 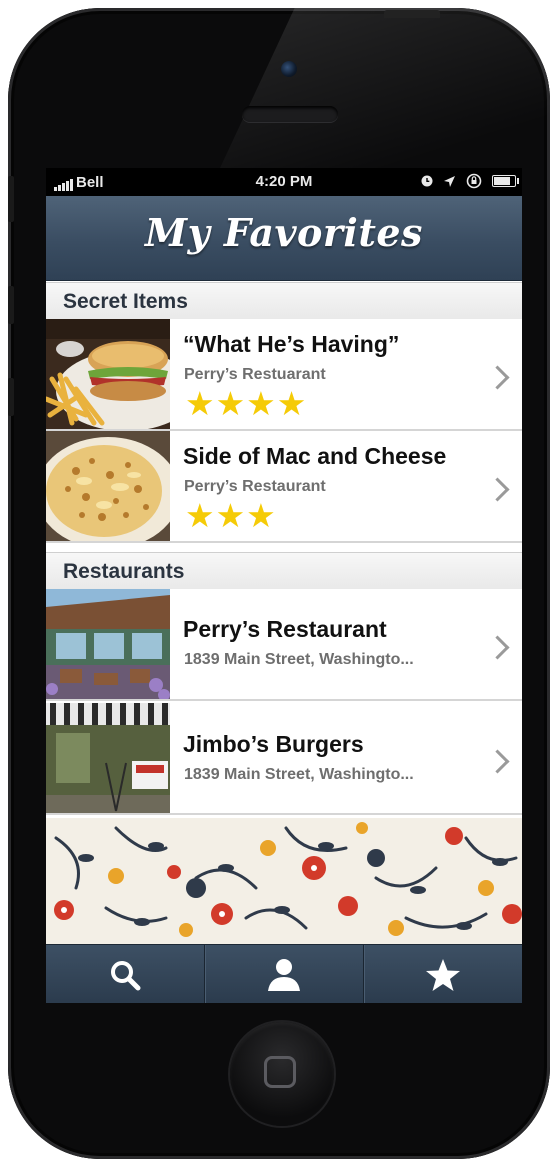 What do you see at coordinates (125, 301) in the screenshot?
I see `section-title: Secret Items` at bounding box center [125, 301].